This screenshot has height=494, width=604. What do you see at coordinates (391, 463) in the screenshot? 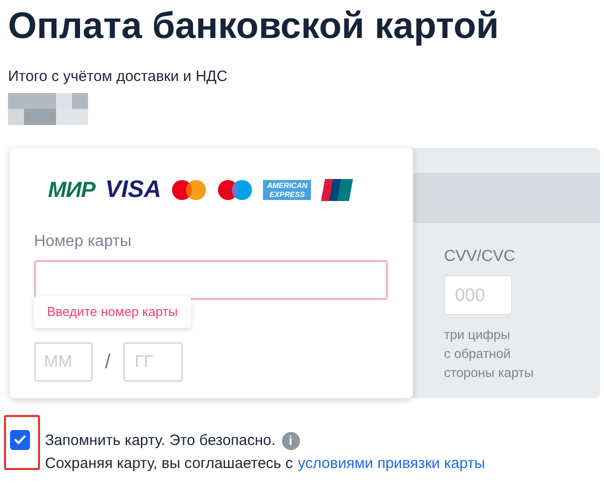
I see `binding-terms-link: условиями привязки карты` at bounding box center [391, 463].